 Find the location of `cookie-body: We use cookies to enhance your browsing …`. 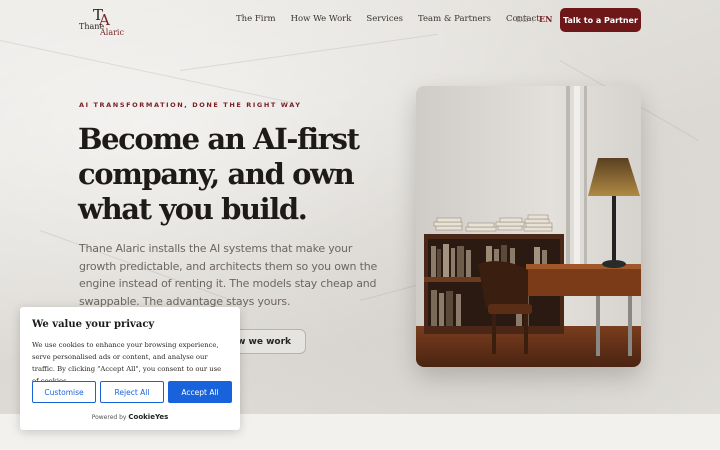

cookie-body: We use cookies to enhance your browsing … is located at coordinates (127, 363).